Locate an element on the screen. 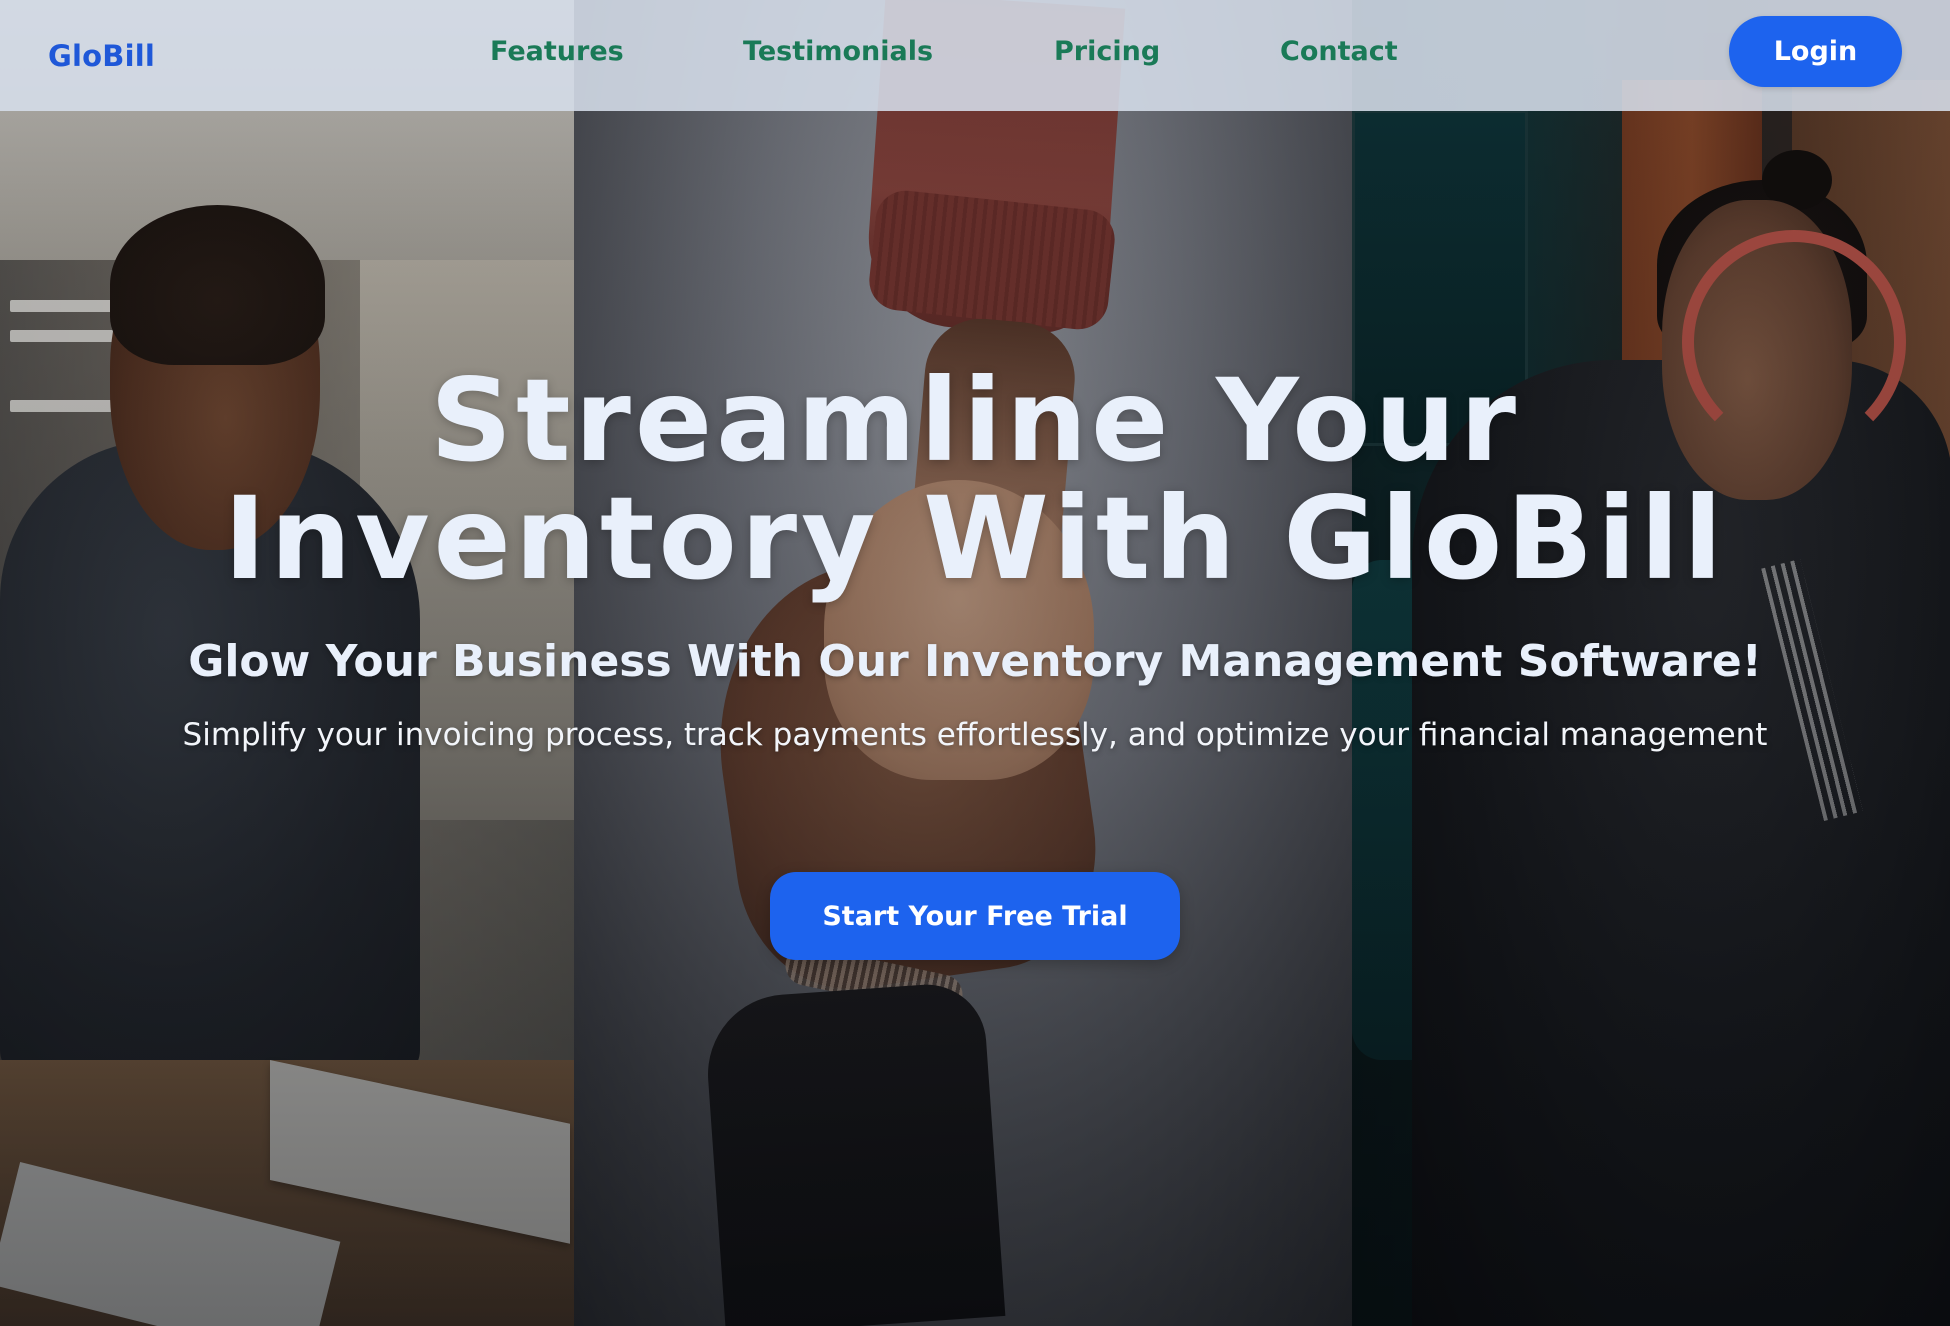 This screenshot has width=1950, height=1326. nav-link-contact: Contact is located at coordinates (1339, 51).